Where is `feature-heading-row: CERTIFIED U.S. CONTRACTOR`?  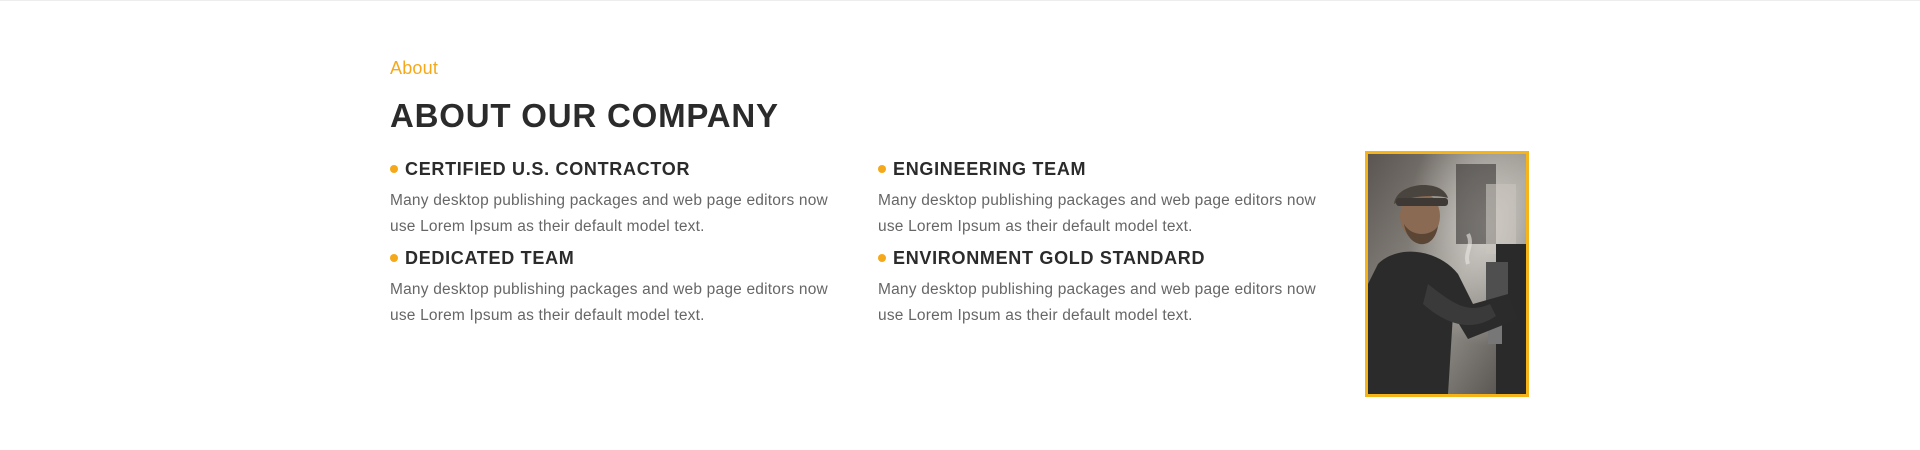
feature-heading-row: CERTIFIED U.S. CONTRACTOR is located at coordinates (620, 169).